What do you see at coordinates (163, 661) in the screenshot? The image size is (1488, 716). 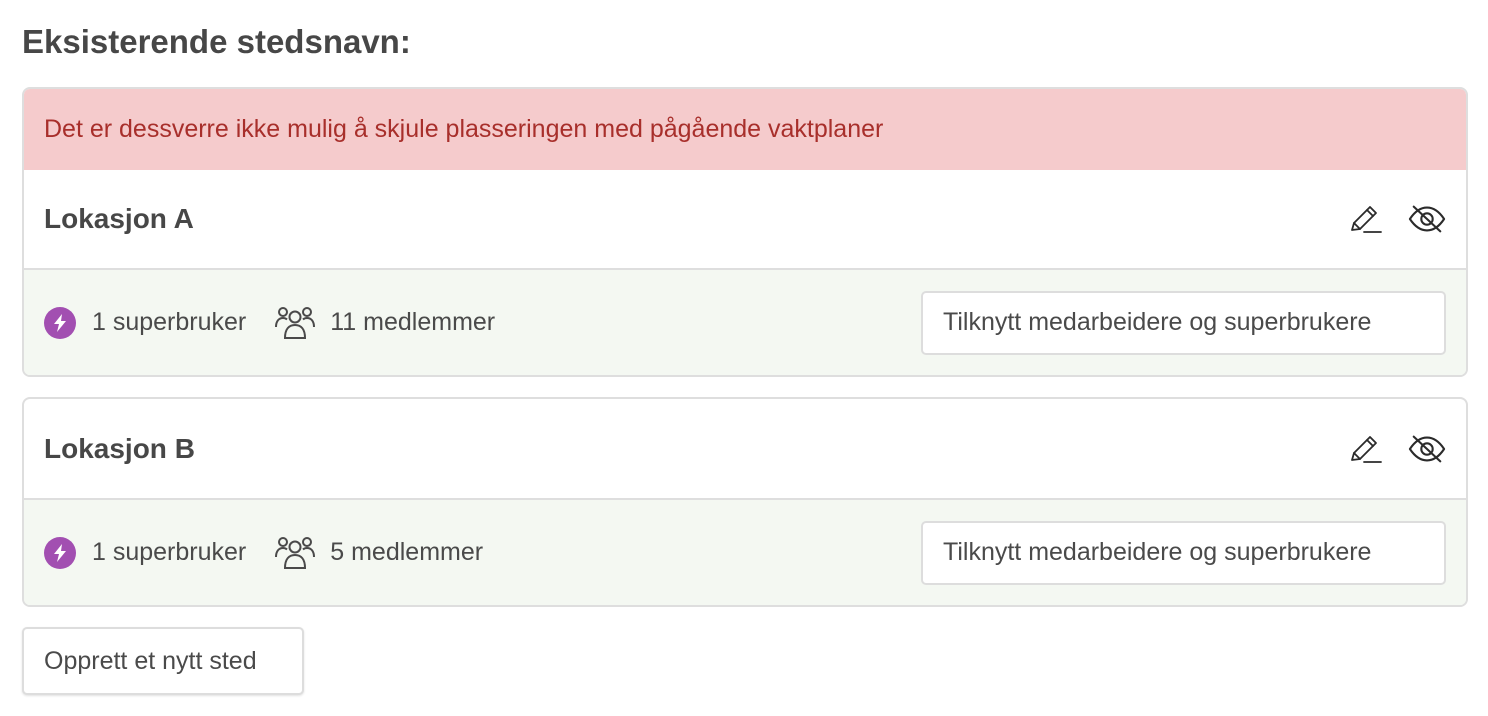 I see `create-location-button: Opprett et nytt sted` at bounding box center [163, 661].